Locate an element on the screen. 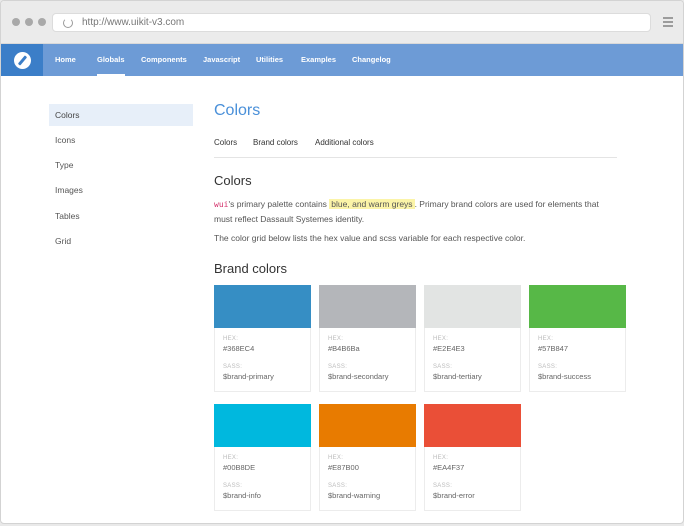 Image resolution: width=684 pixels, height=526 pixels. color-card: HEX: #EA4F37 SASS: $brand-error is located at coordinates (472, 457).